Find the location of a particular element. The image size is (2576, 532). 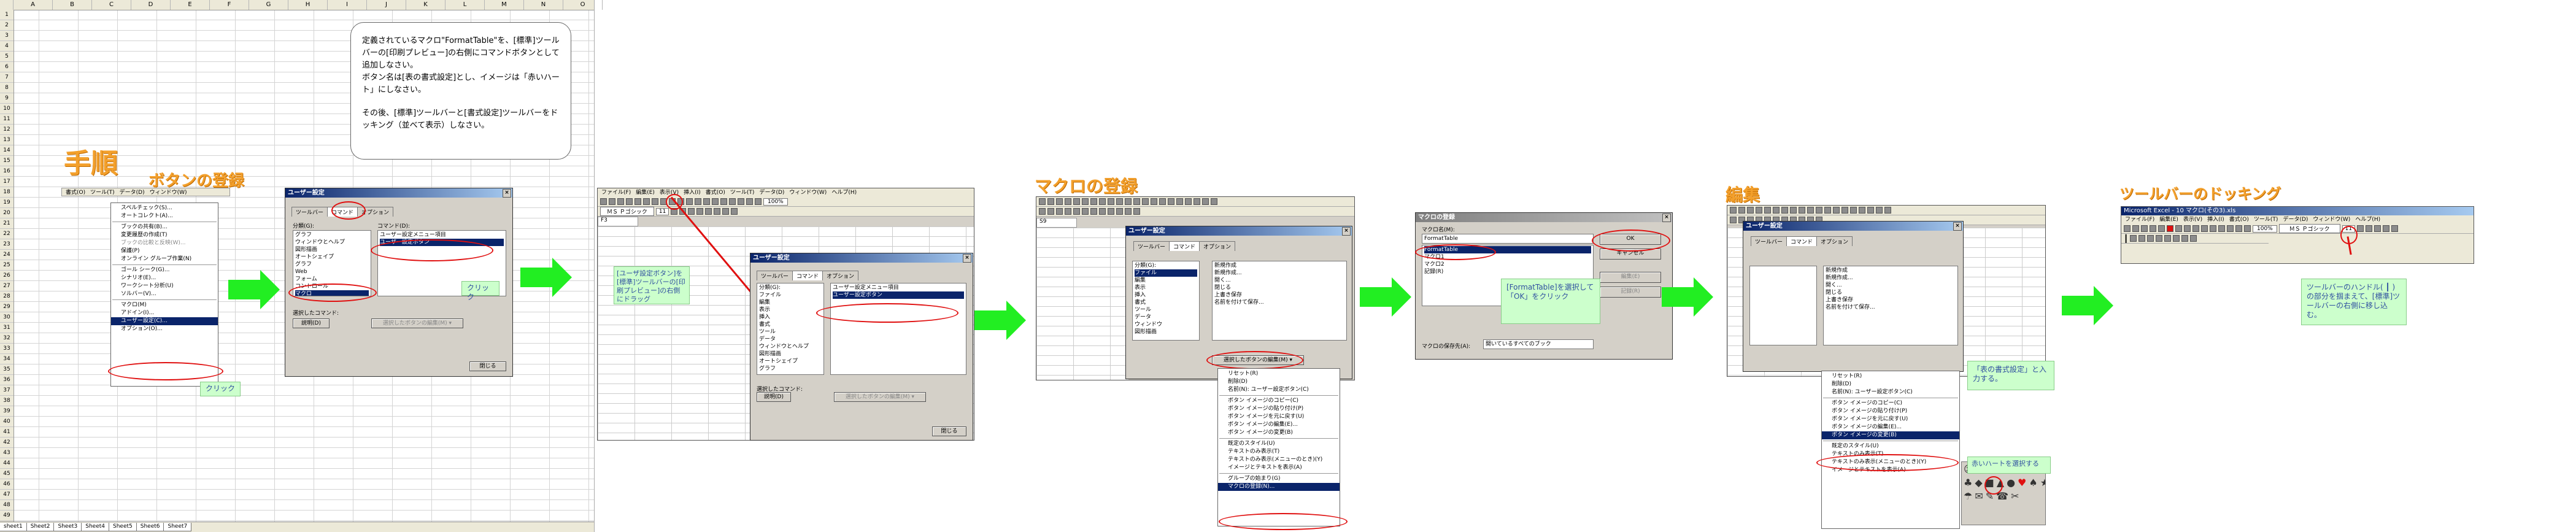

row-header: 5 is located at coordinates (6, 57).